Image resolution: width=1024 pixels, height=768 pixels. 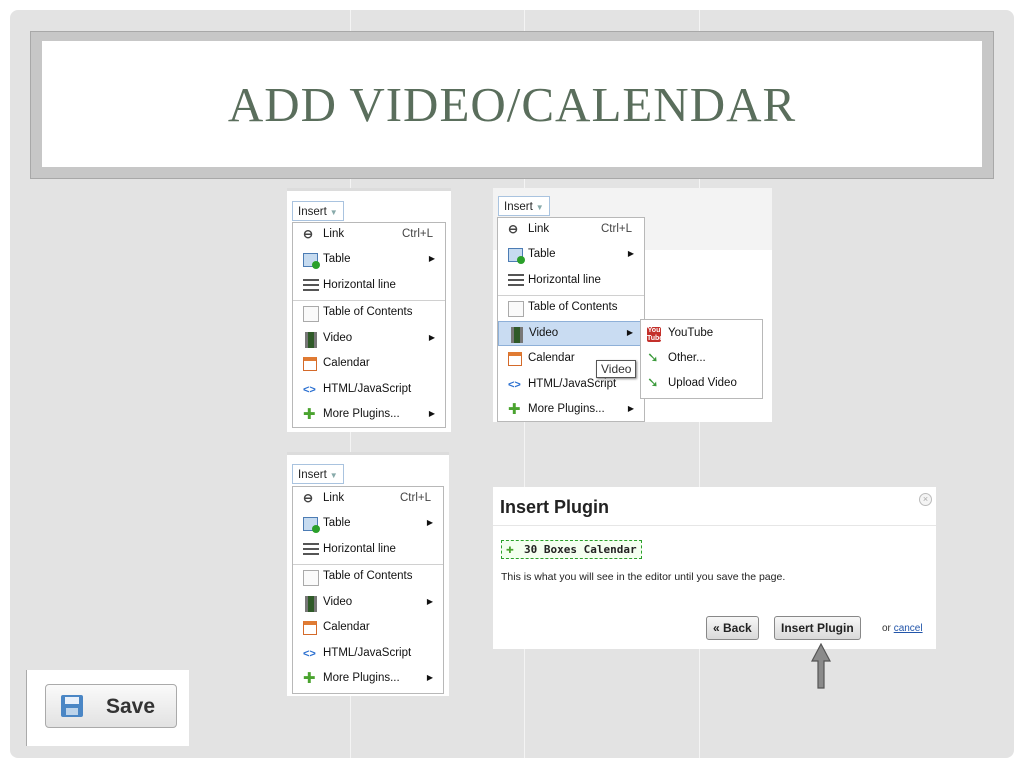 I want to click on submenu-item-youtube: You Tube YouTube, so click(x=701, y=334).